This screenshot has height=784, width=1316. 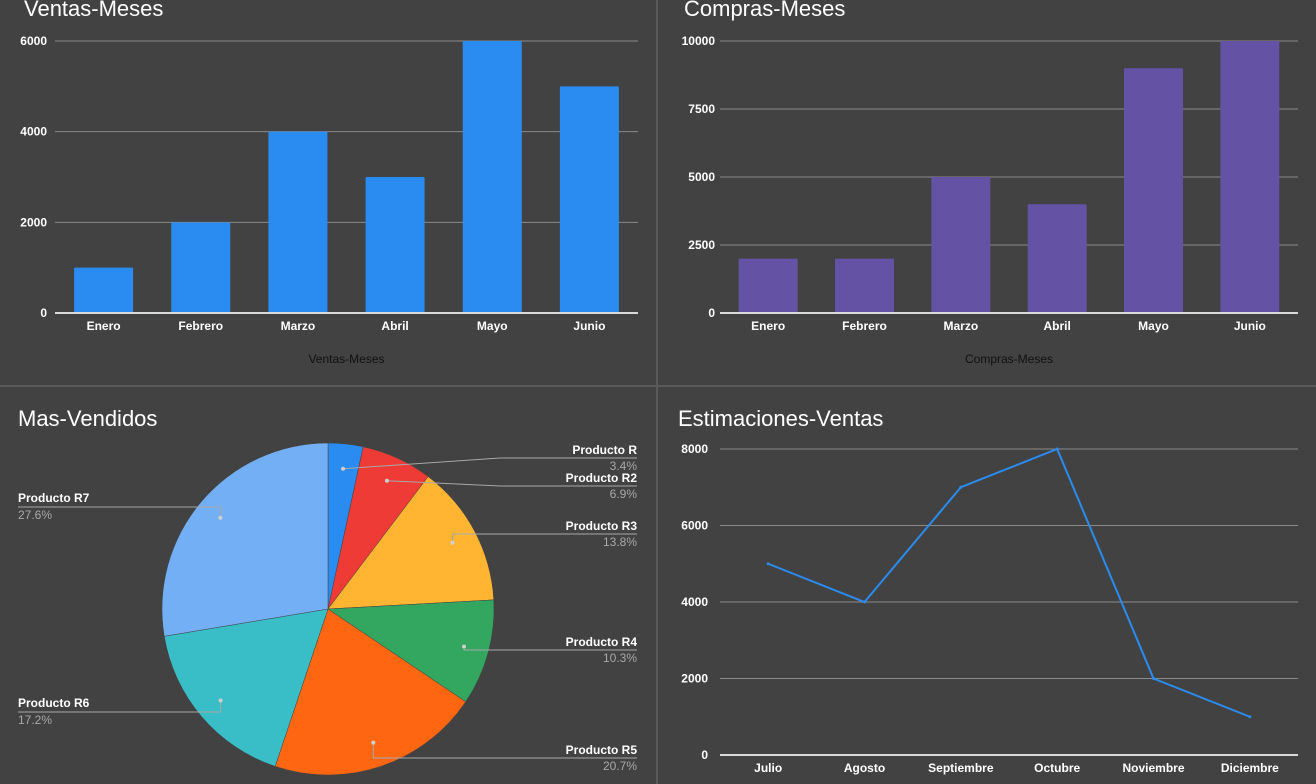 What do you see at coordinates (701, 245) in the screenshot?
I see `y-tick-label: 2500` at bounding box center [701, 245].